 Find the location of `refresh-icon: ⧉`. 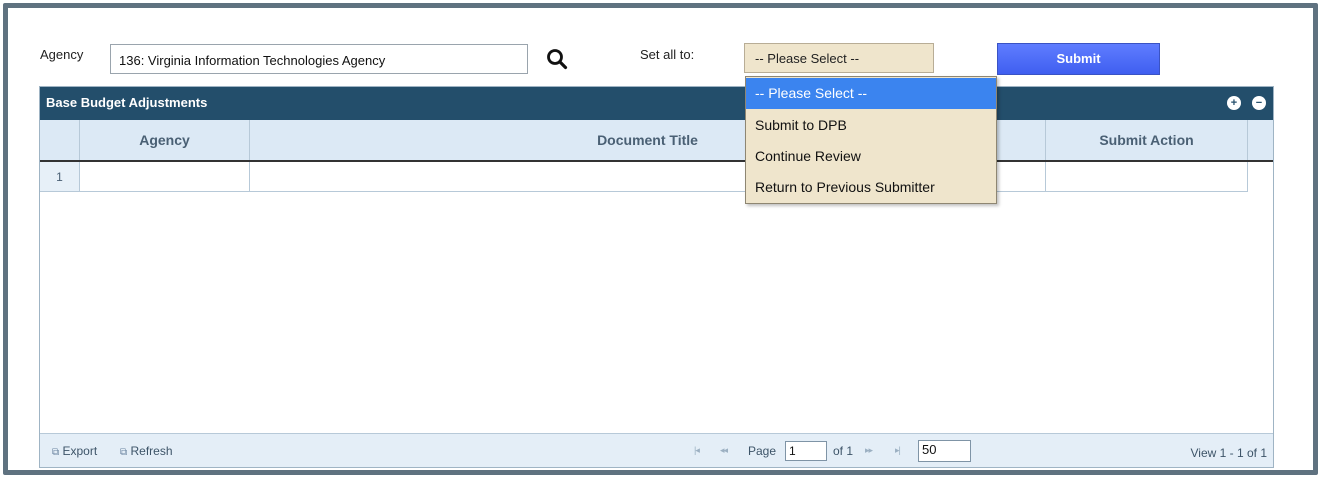

refresh-icon: ⧉ is located at coordinates (124, 452).